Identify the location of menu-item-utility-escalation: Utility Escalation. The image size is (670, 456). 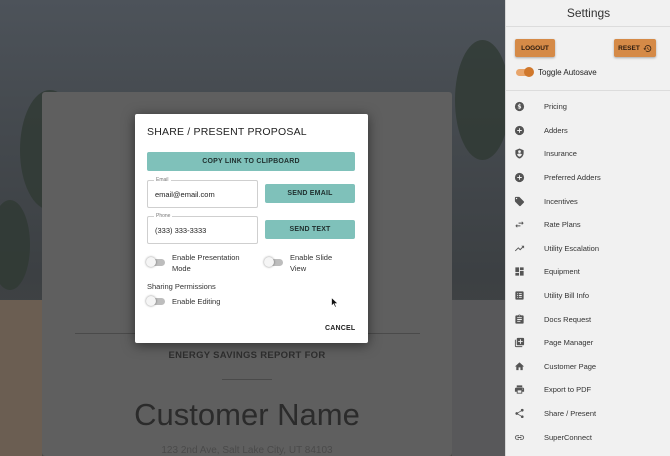
(588, 249).